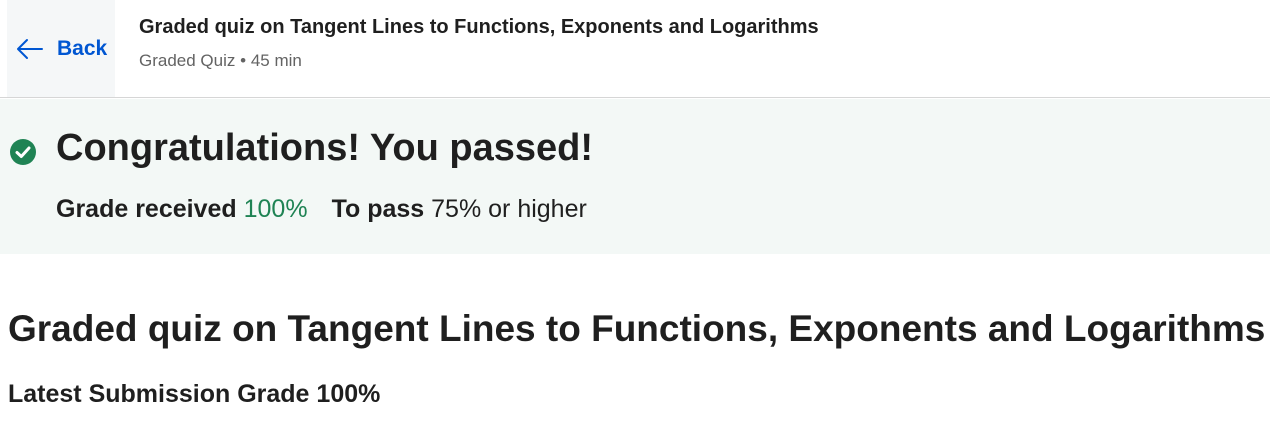 The height and width of the screenshot is (442, 1270). What do you see at coordinates (378, 209) in the screenshot?
I see `to-pass-label: To pass` at bounding box center [378, 209].